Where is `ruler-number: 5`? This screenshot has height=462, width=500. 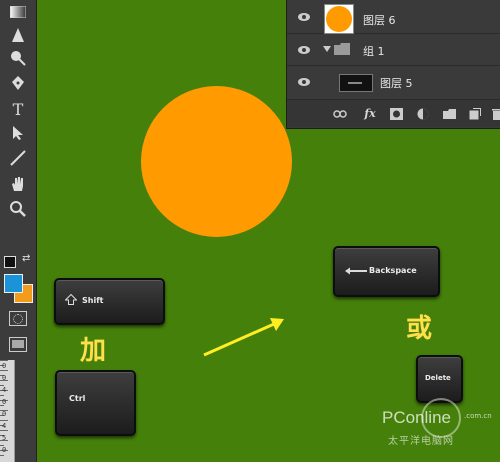 ruler-number: 5 is located at coordinates (4, 438).